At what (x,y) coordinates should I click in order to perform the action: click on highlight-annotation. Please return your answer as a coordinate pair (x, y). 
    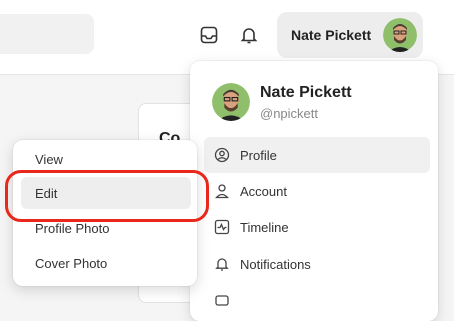
    Looking at the image, I should click on (107, 196).